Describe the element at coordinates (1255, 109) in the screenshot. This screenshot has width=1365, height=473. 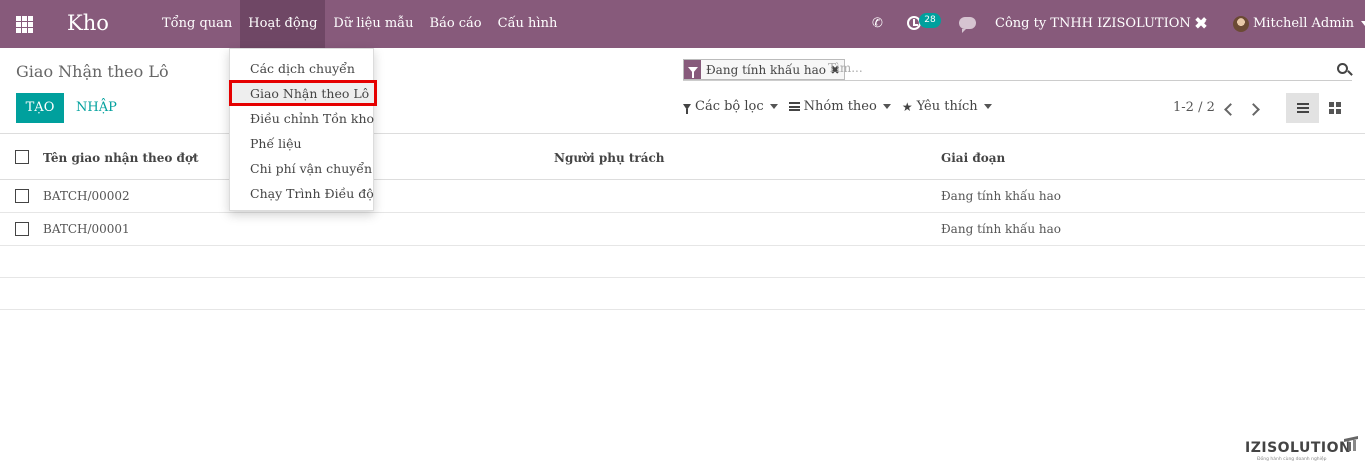
I see `chevron-right-icon` at that location.